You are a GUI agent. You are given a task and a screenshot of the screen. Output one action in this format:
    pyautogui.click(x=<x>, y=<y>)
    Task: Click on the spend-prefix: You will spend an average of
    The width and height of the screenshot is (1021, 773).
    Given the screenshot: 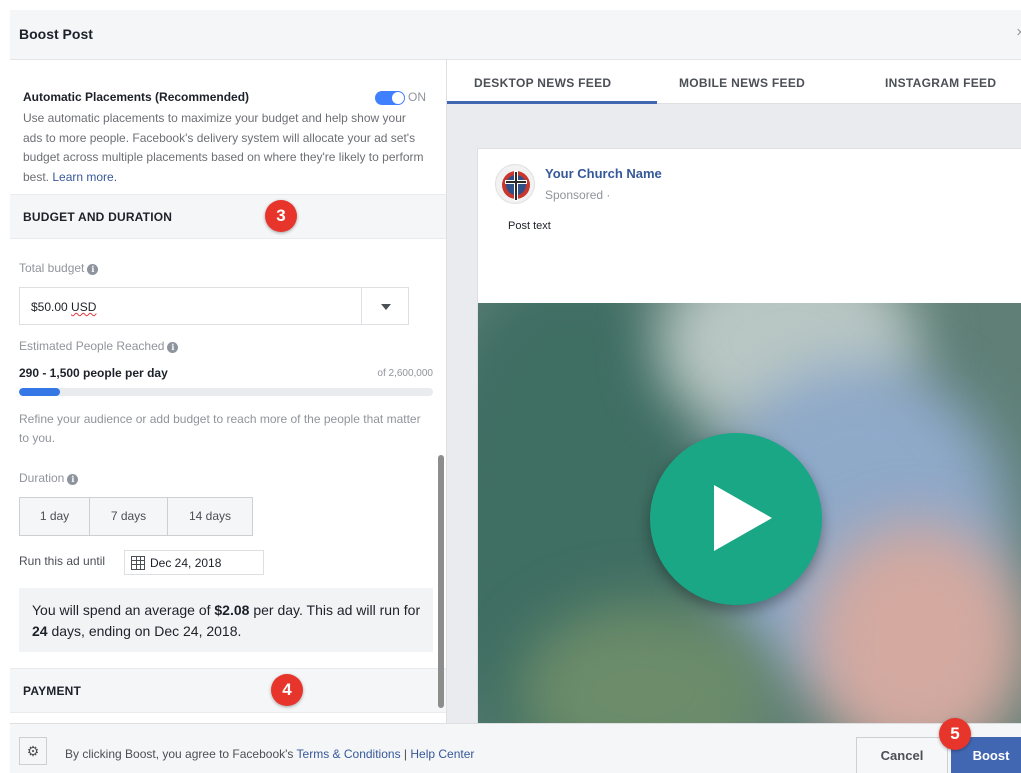 What is the action you would take?
    pyautogui.click(x=123, y=610)
    